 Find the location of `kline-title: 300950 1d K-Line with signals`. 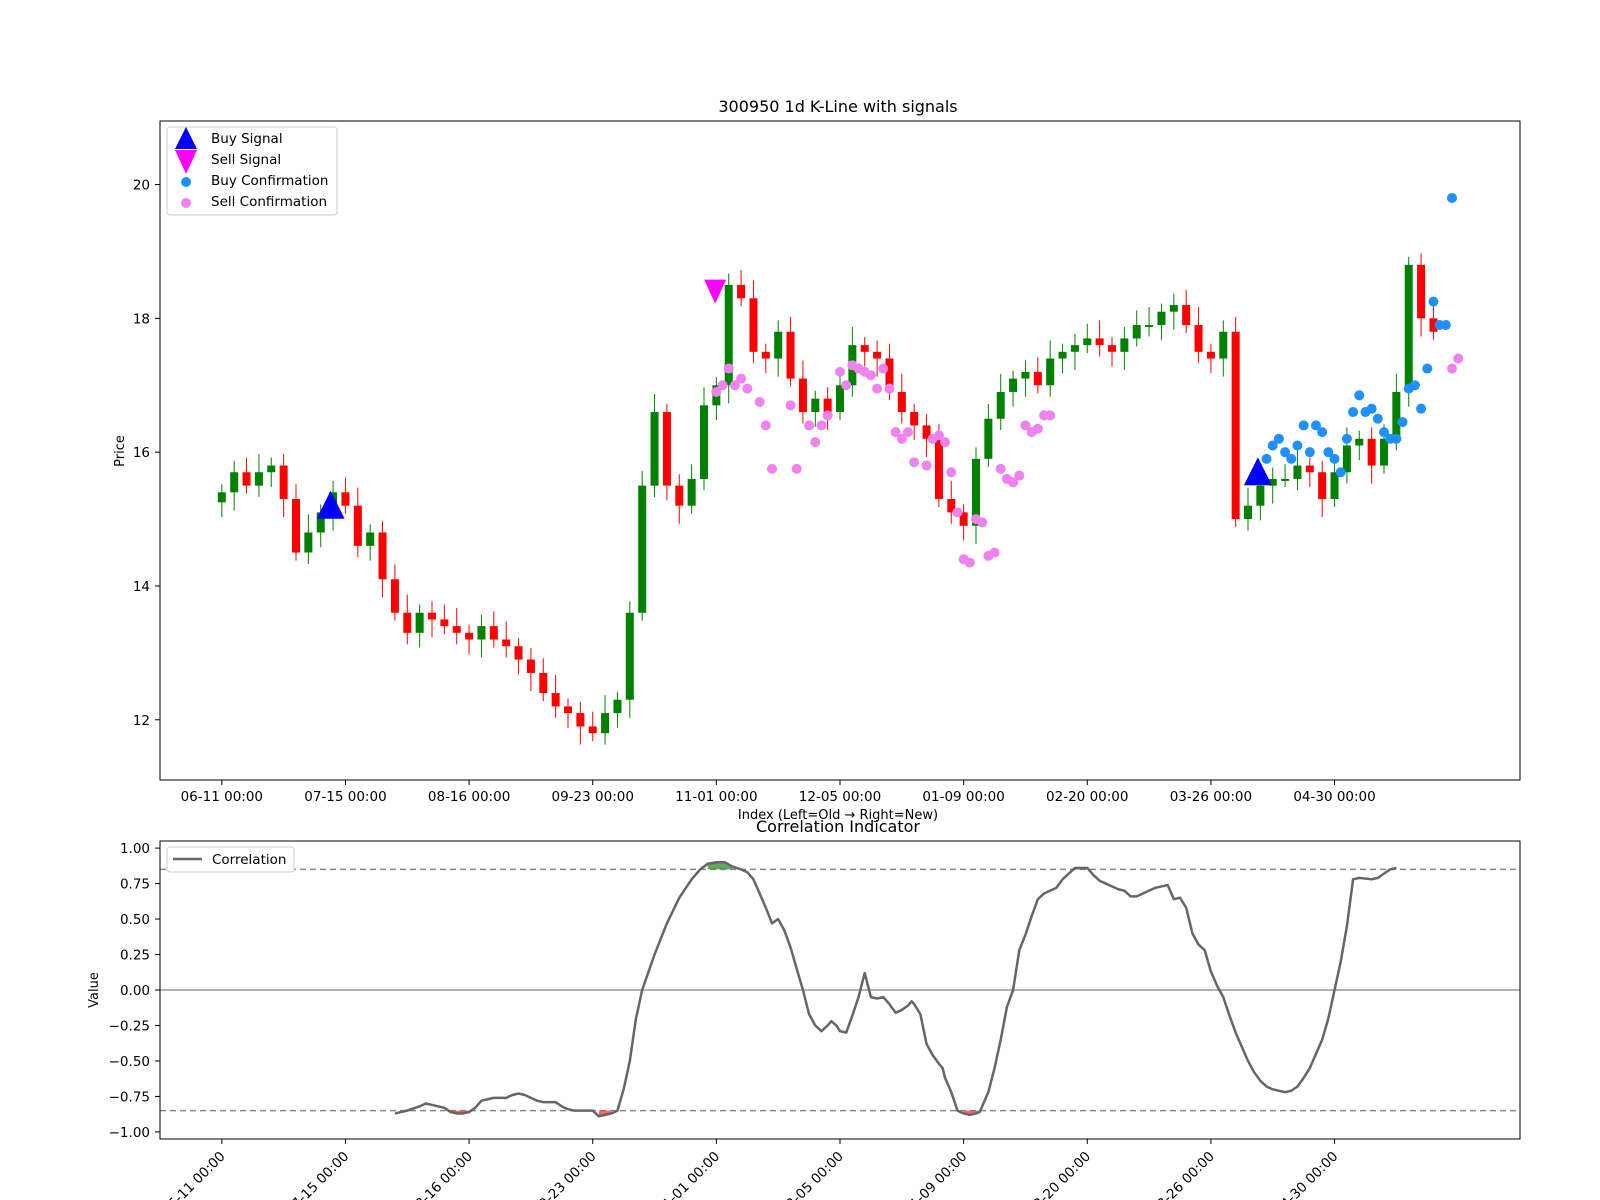

kline-title: 300950 1d K-Line with signals is located at coordinates (837, 106).